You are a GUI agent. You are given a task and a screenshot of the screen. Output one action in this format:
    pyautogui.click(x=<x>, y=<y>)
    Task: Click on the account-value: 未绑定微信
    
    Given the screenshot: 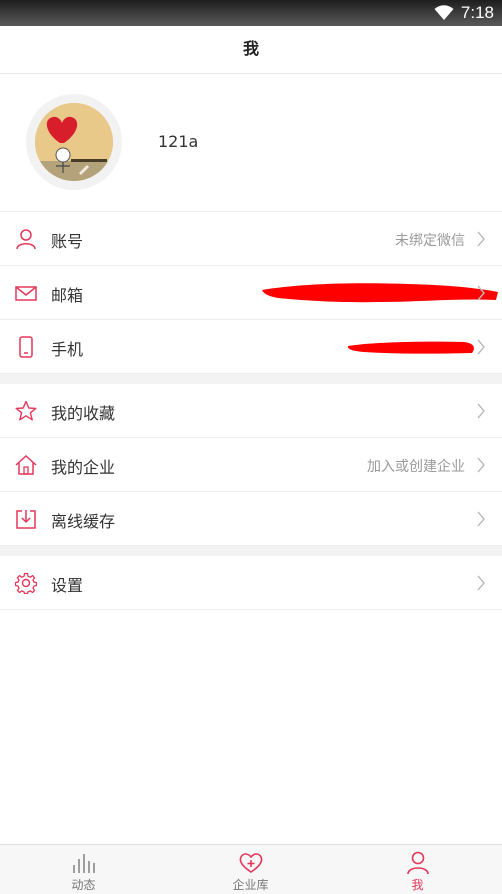 What is the action you would take?
    pyautogui.click(x=430, y=241)
    